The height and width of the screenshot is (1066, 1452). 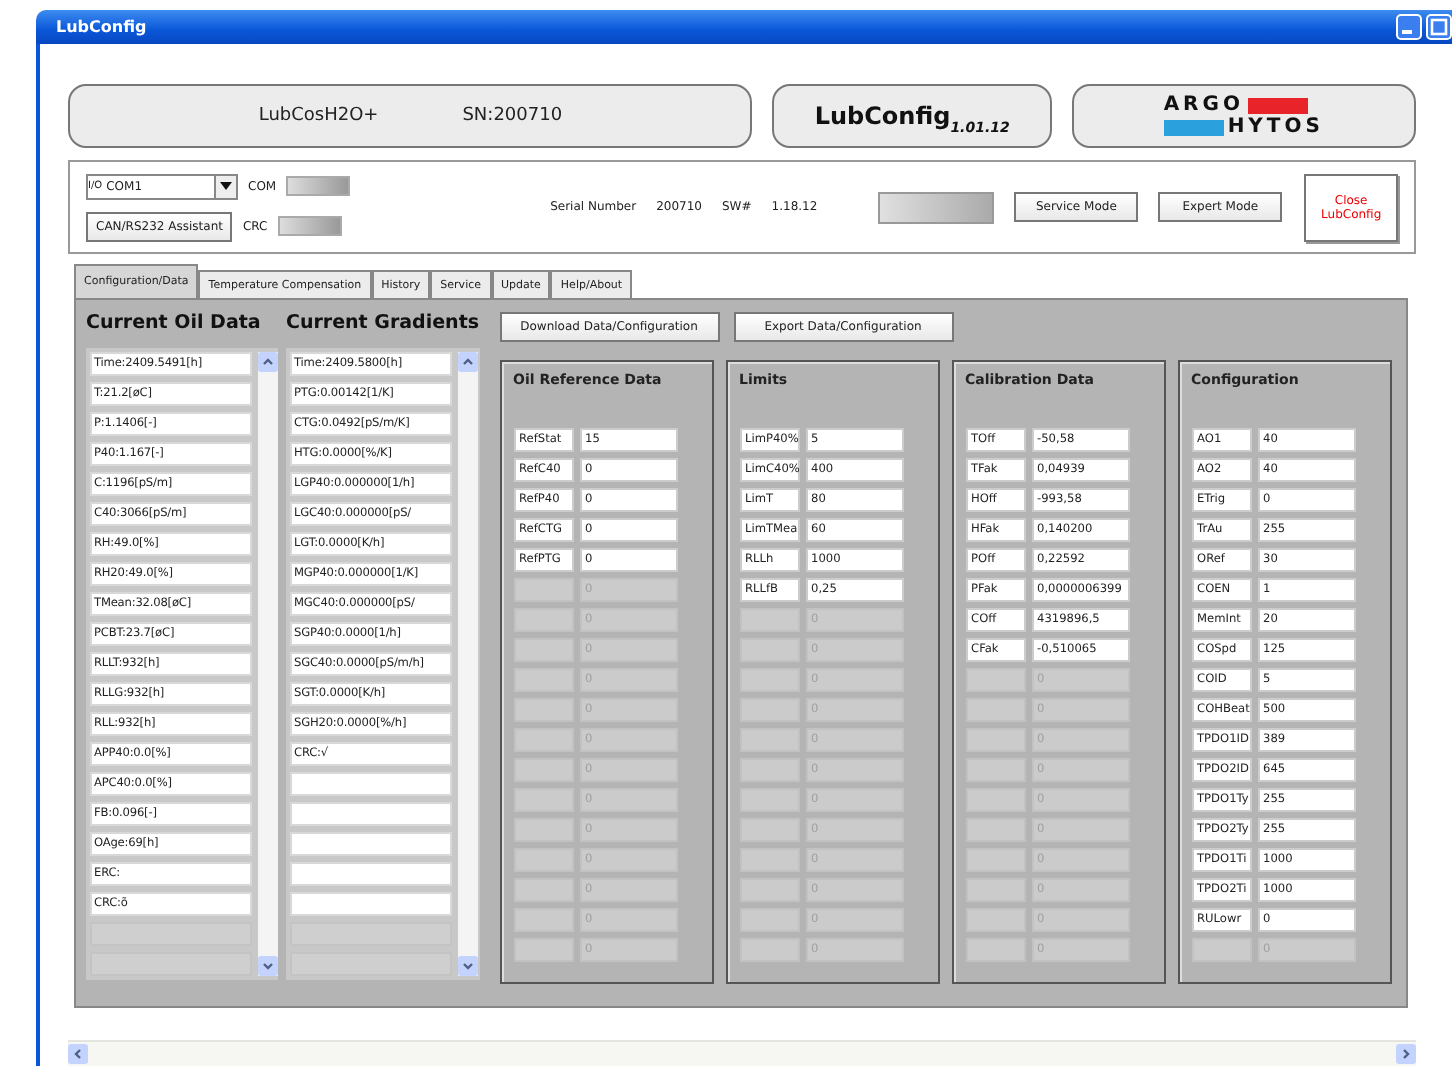 What do you see at coordinates (512, 116) in the screenshot?
I see `serial-number: SN:200710` at bounding box center [512, 116].